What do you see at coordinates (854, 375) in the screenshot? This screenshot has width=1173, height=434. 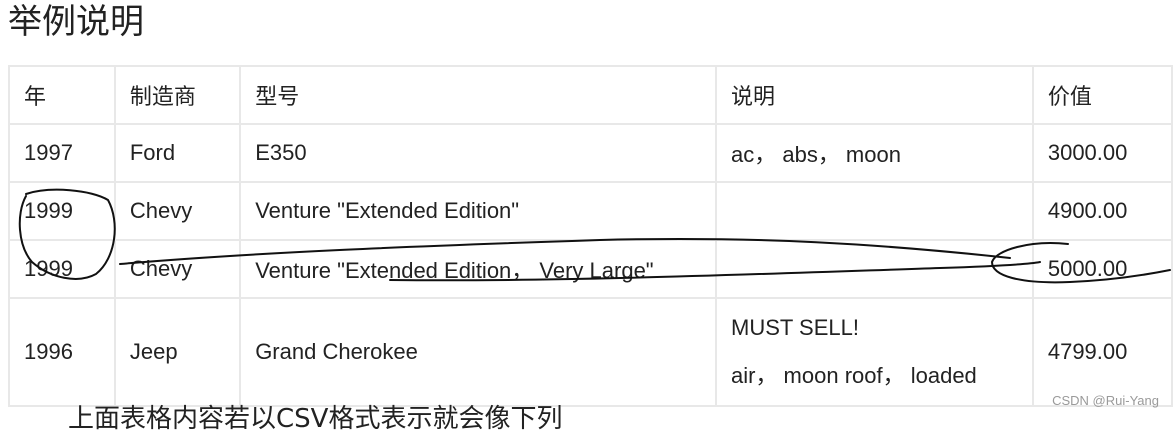 I see `description-line: air， moon roof， loaded` at bounding box center [854, 375].